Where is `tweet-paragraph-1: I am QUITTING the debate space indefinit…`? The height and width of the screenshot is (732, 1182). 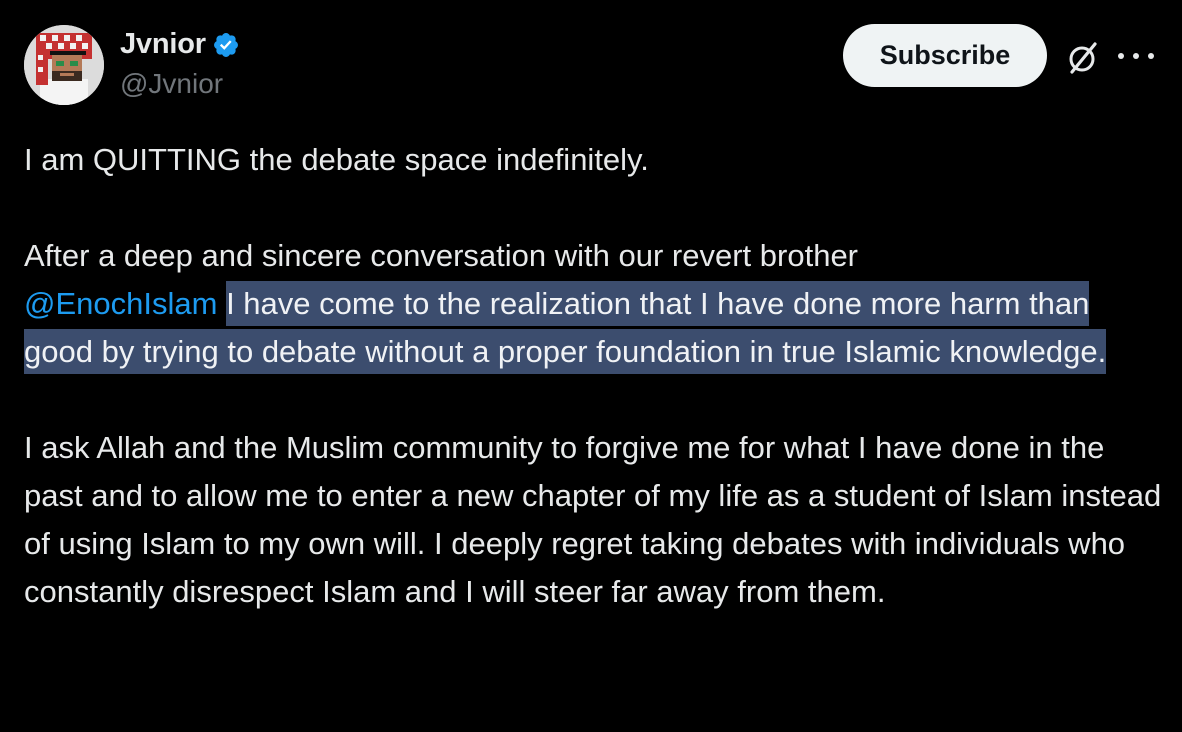 tweet-paragraph-1: I am QUITTING the debate space indefinit… is located at coordinates (336, 159).